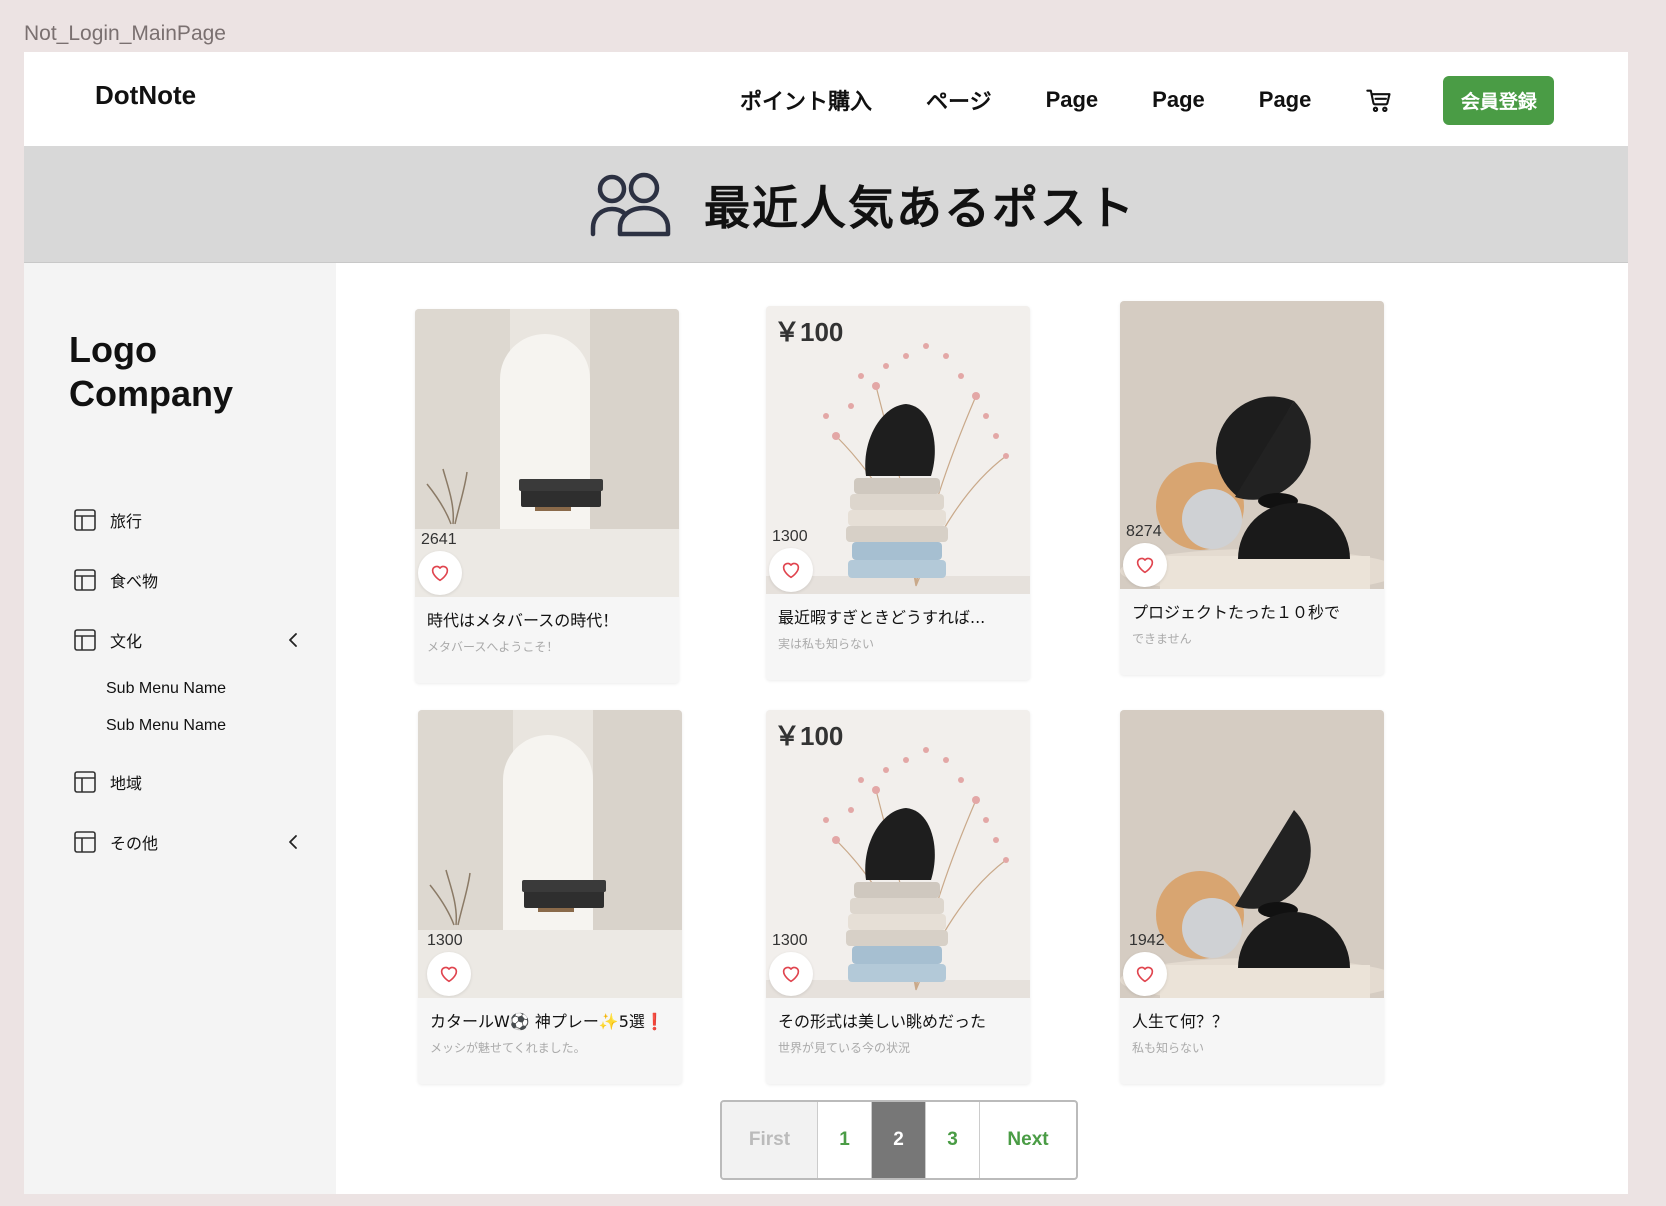 The width and height of the screenshot is (1666, 1206). Describe the element at coordinates (806, 100) in the screenshot. I see `nav-item-points: ポイント購入` at that location.